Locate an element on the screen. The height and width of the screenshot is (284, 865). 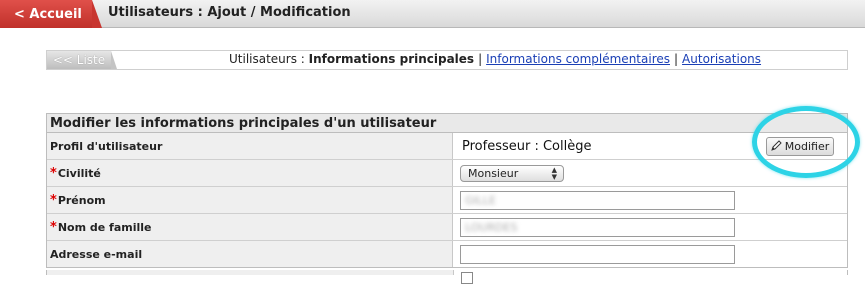
row-first-name: * Prénom GILLE is located at coordinates (447, 200).